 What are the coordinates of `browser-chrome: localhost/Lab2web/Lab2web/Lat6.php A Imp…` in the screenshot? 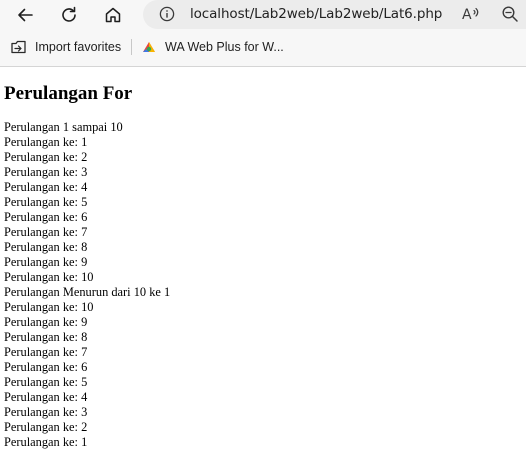 It's located at (263, 33).